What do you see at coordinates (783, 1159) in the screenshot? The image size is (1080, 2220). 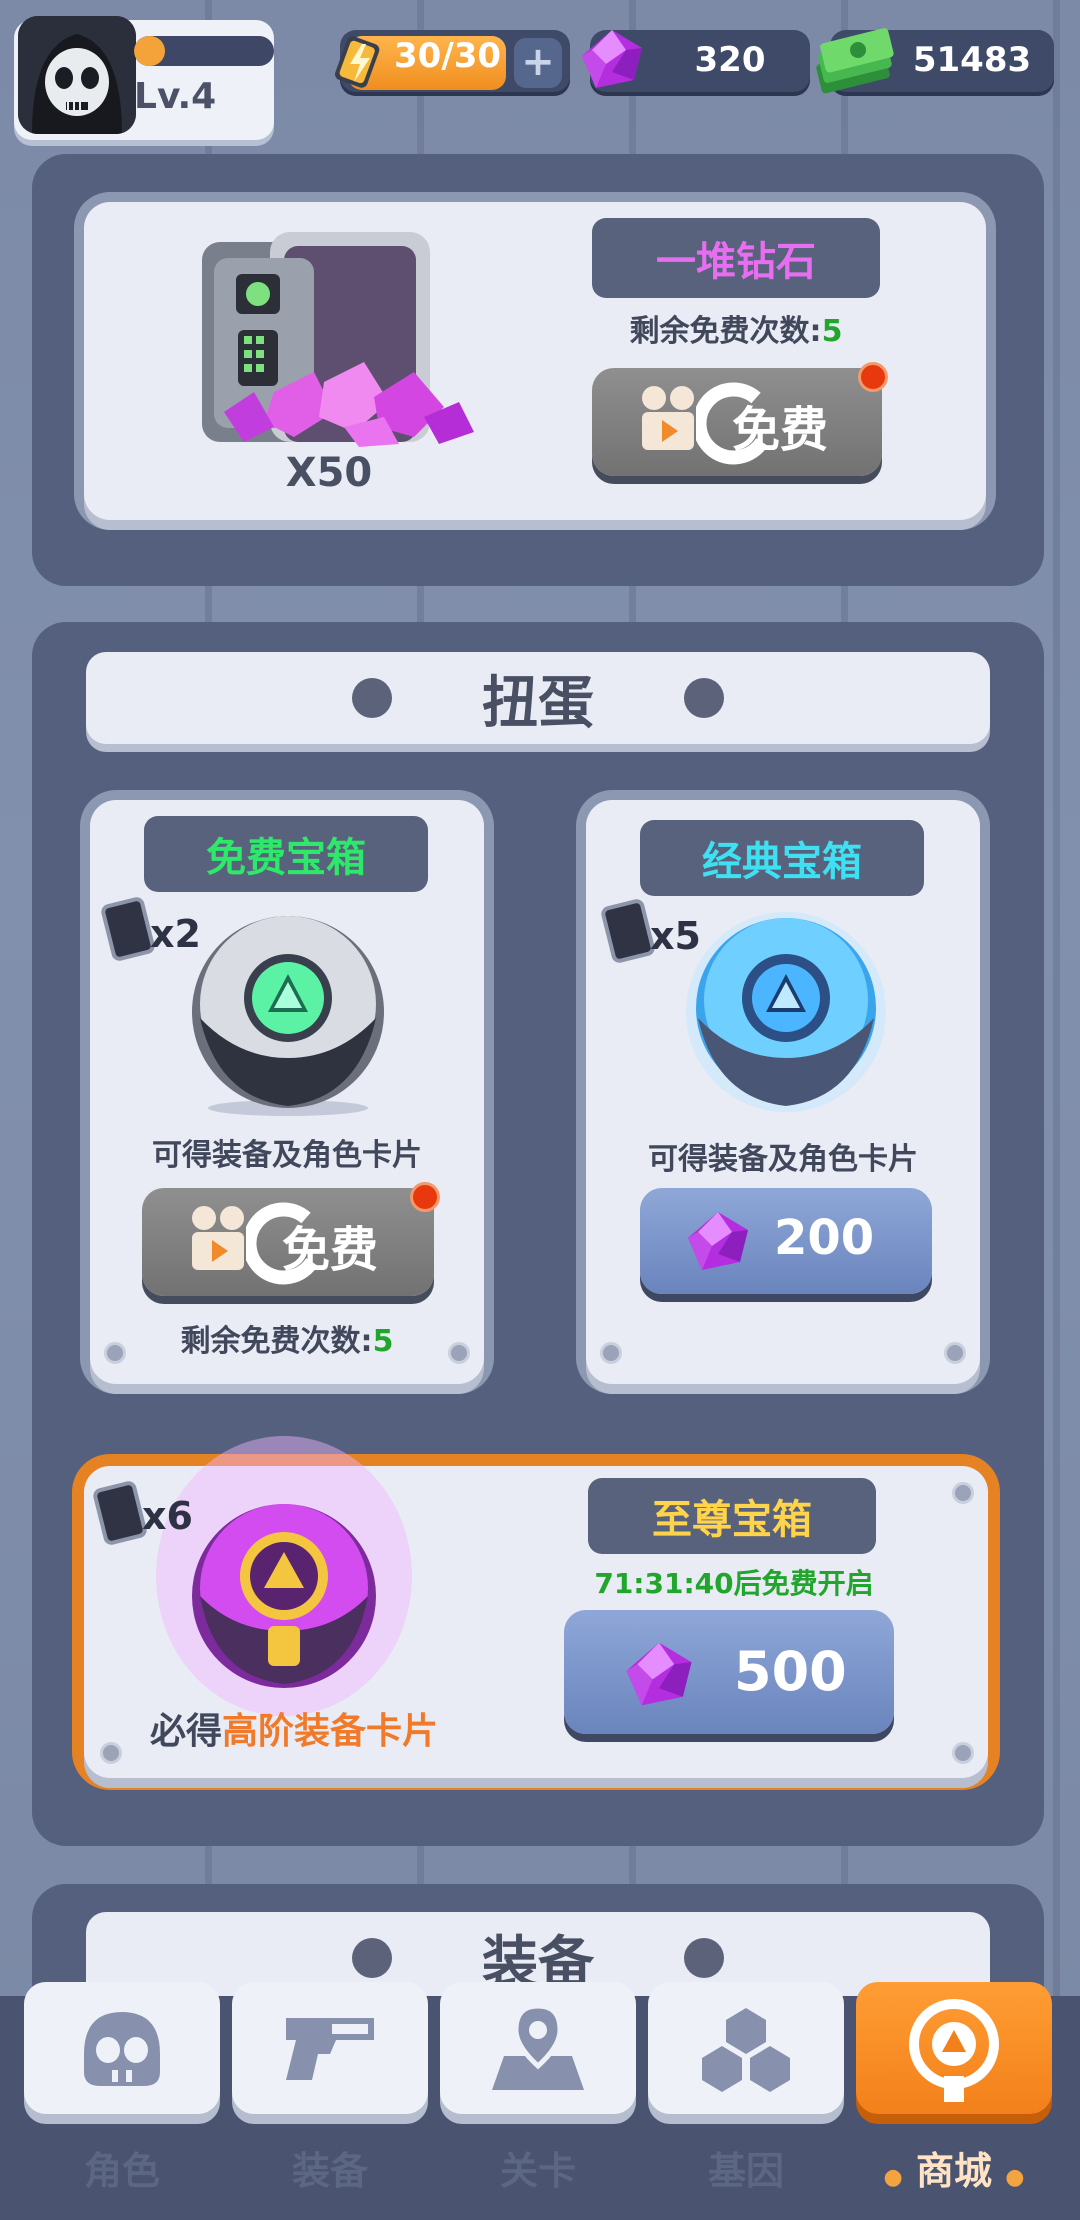 I see `classic-box-desc: 可得装备及角色卡片` at bounding box center [783, 1159].